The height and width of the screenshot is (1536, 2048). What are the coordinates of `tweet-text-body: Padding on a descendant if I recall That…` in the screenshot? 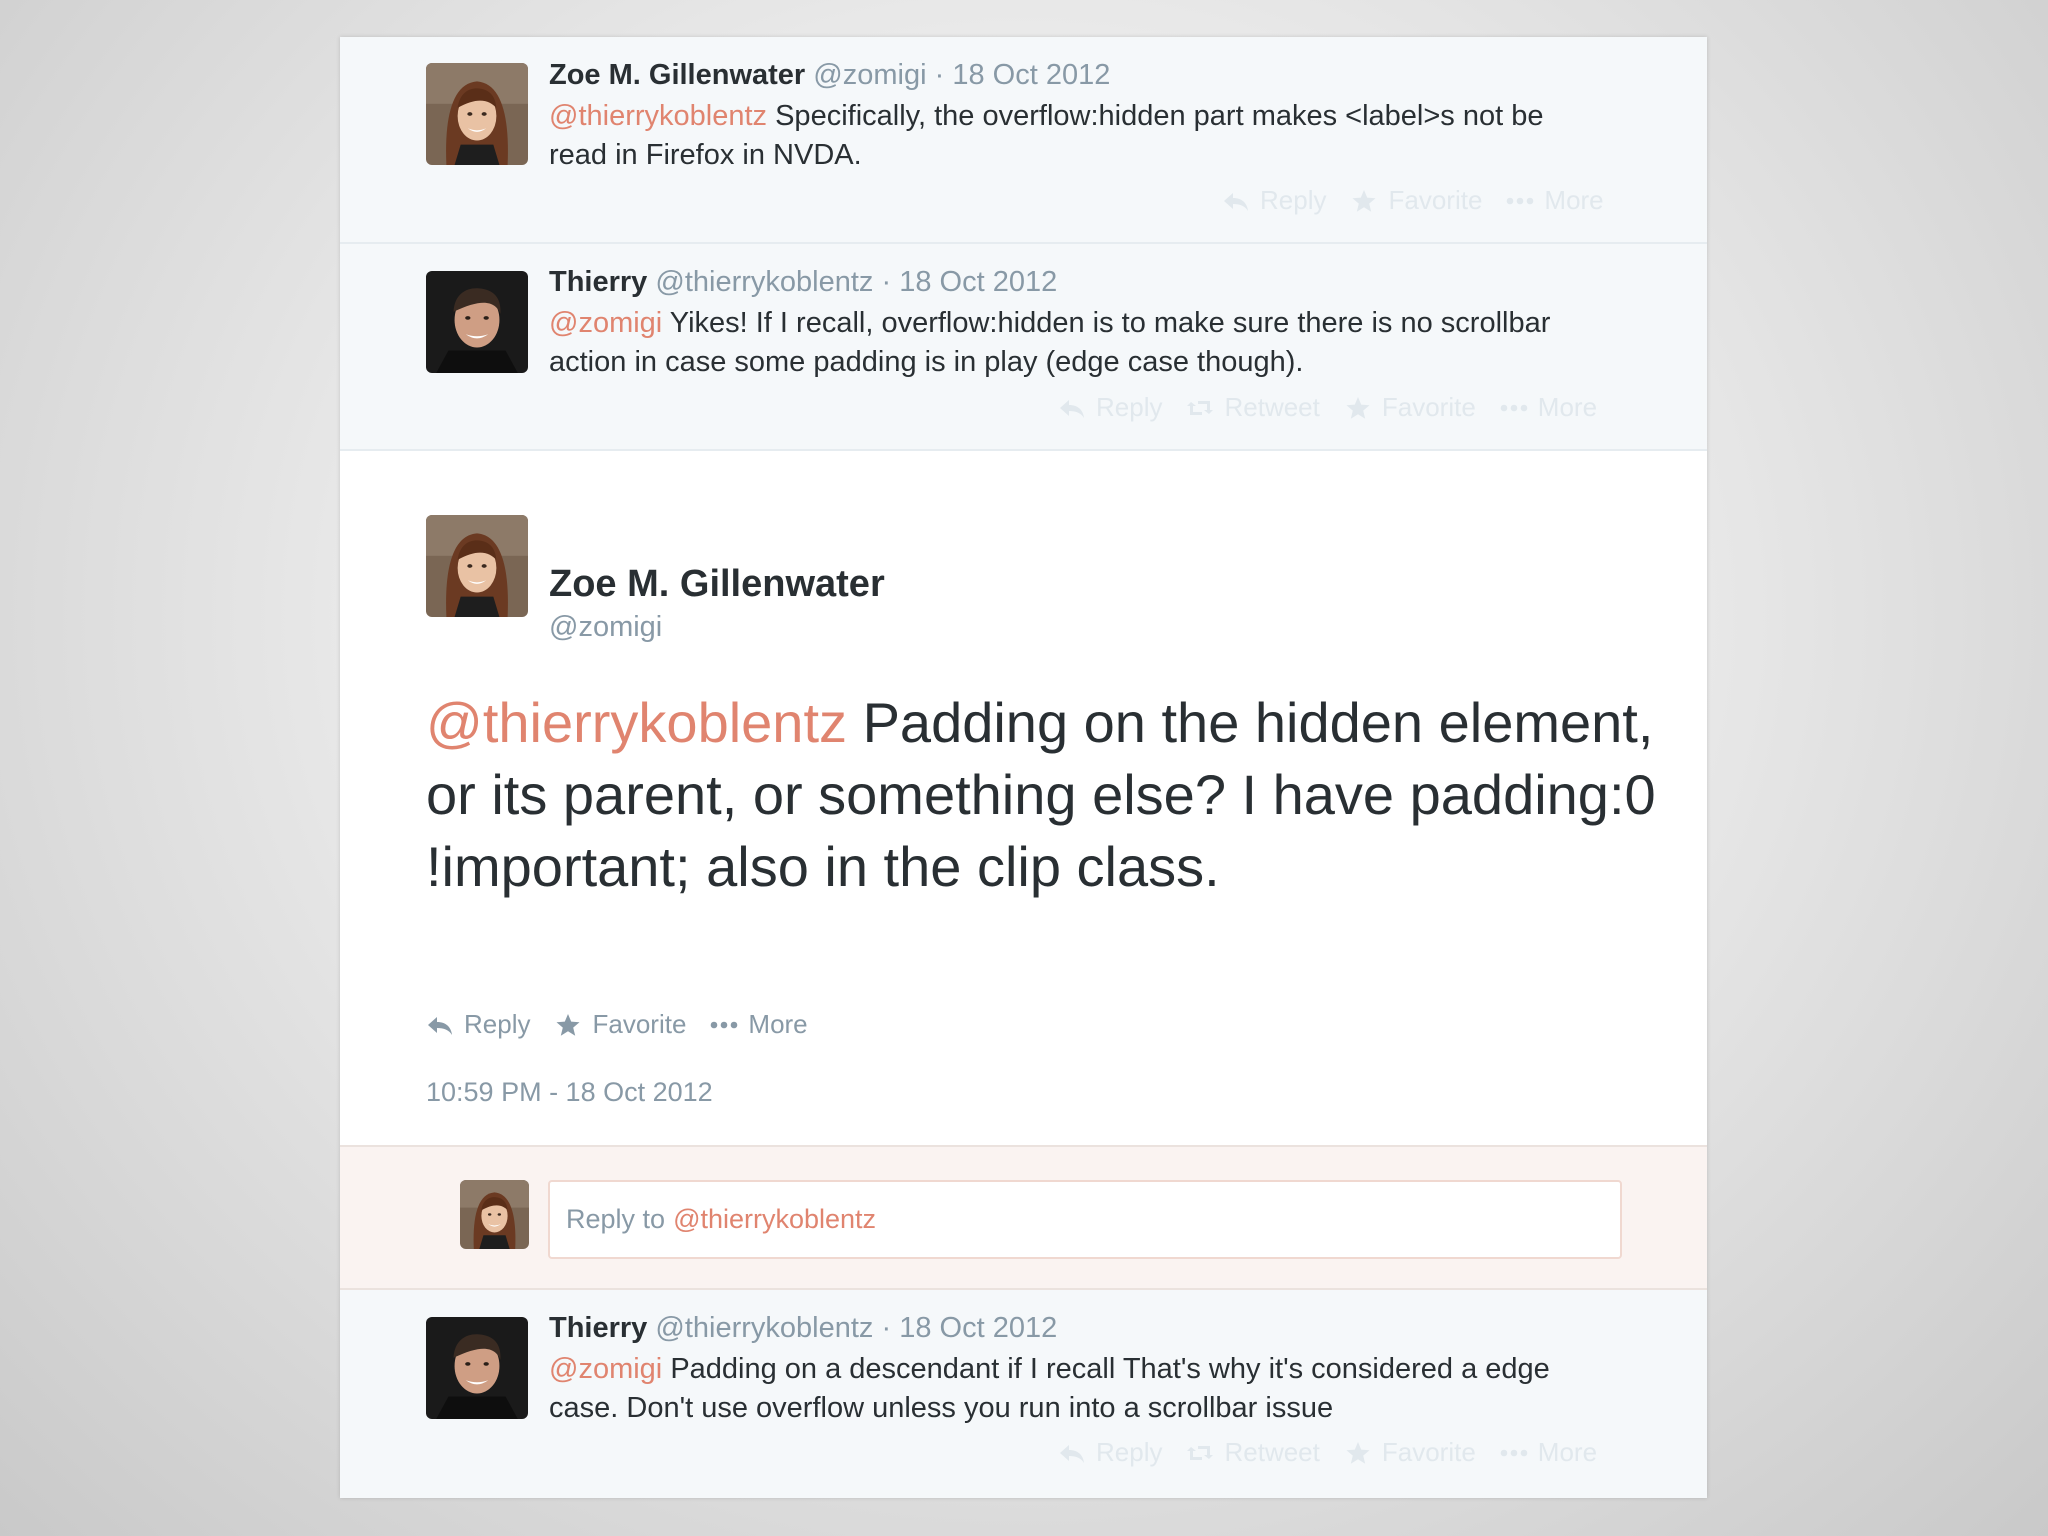 It's located at (1049, 1388).